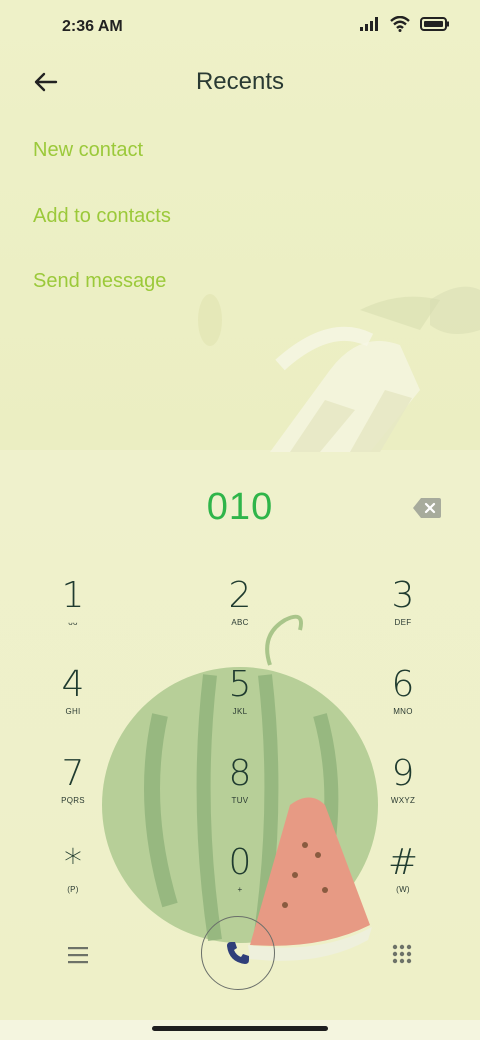 The width and height of the screenshot is (480, 1040). Describe the element at coordinates (240, 595) in the screenshot. I see `key-digit: 2` at that location.